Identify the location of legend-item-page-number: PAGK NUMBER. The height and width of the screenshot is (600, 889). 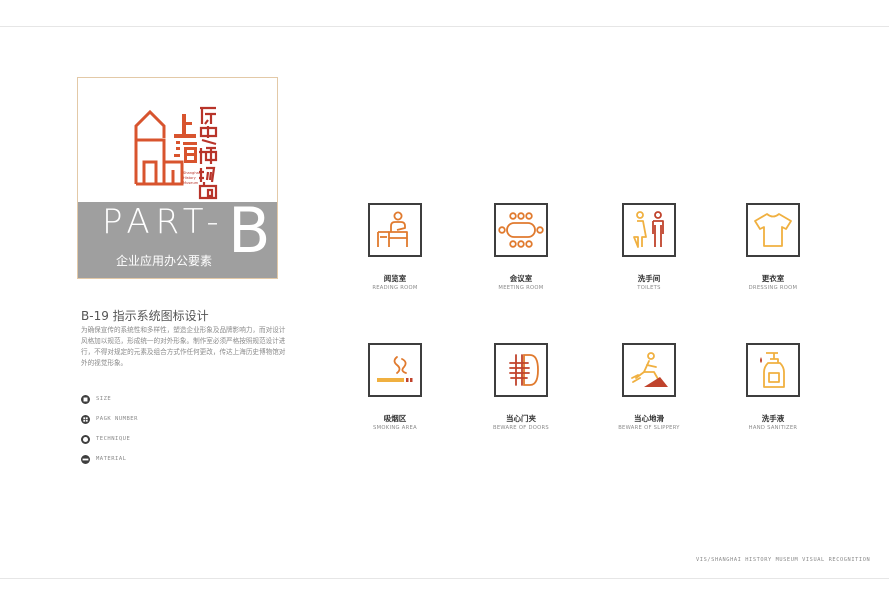
(109, 419).